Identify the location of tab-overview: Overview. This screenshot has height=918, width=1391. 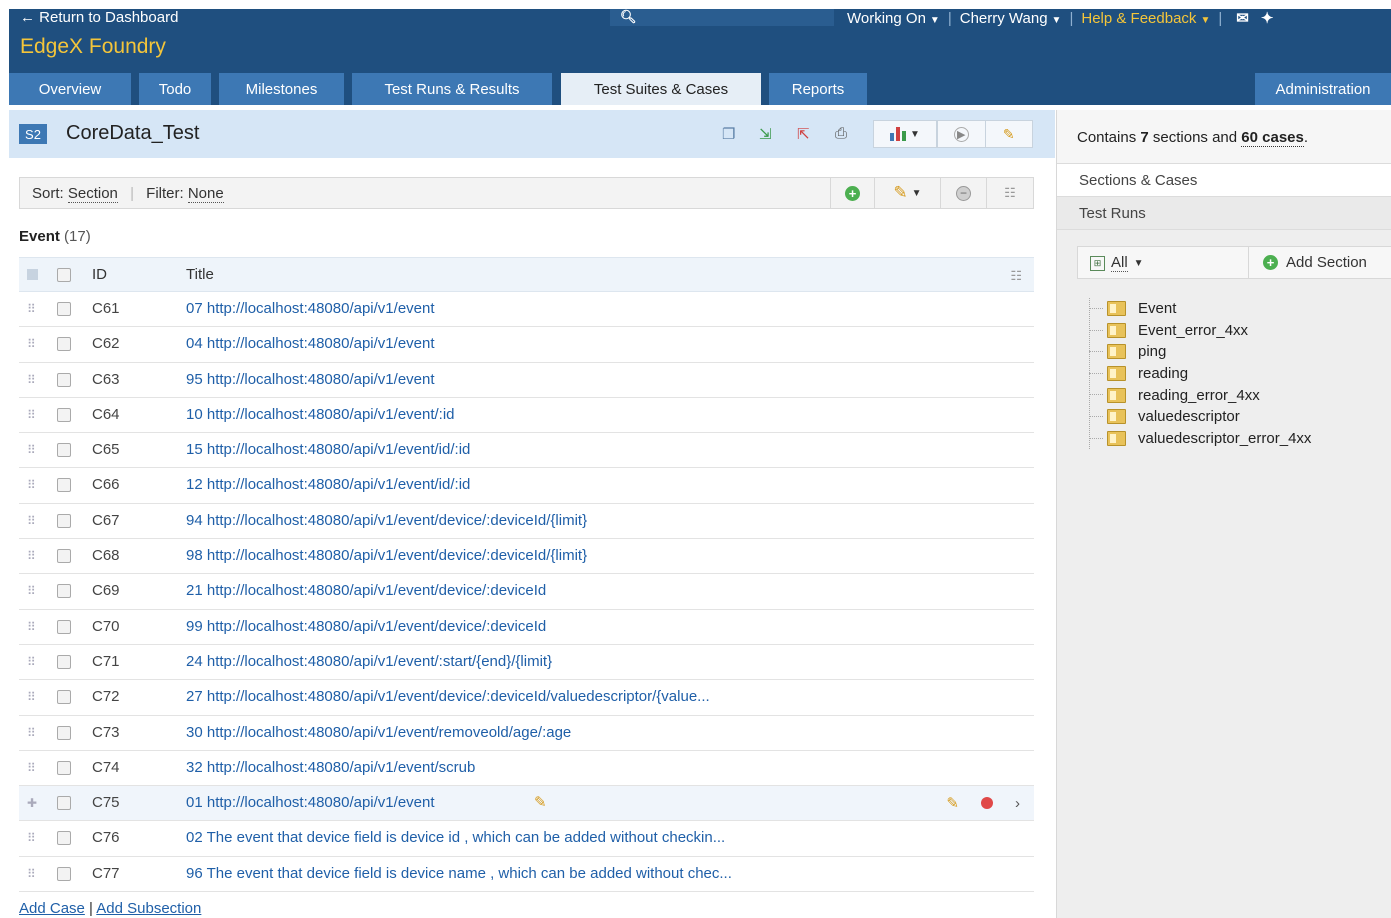
(70, 89).